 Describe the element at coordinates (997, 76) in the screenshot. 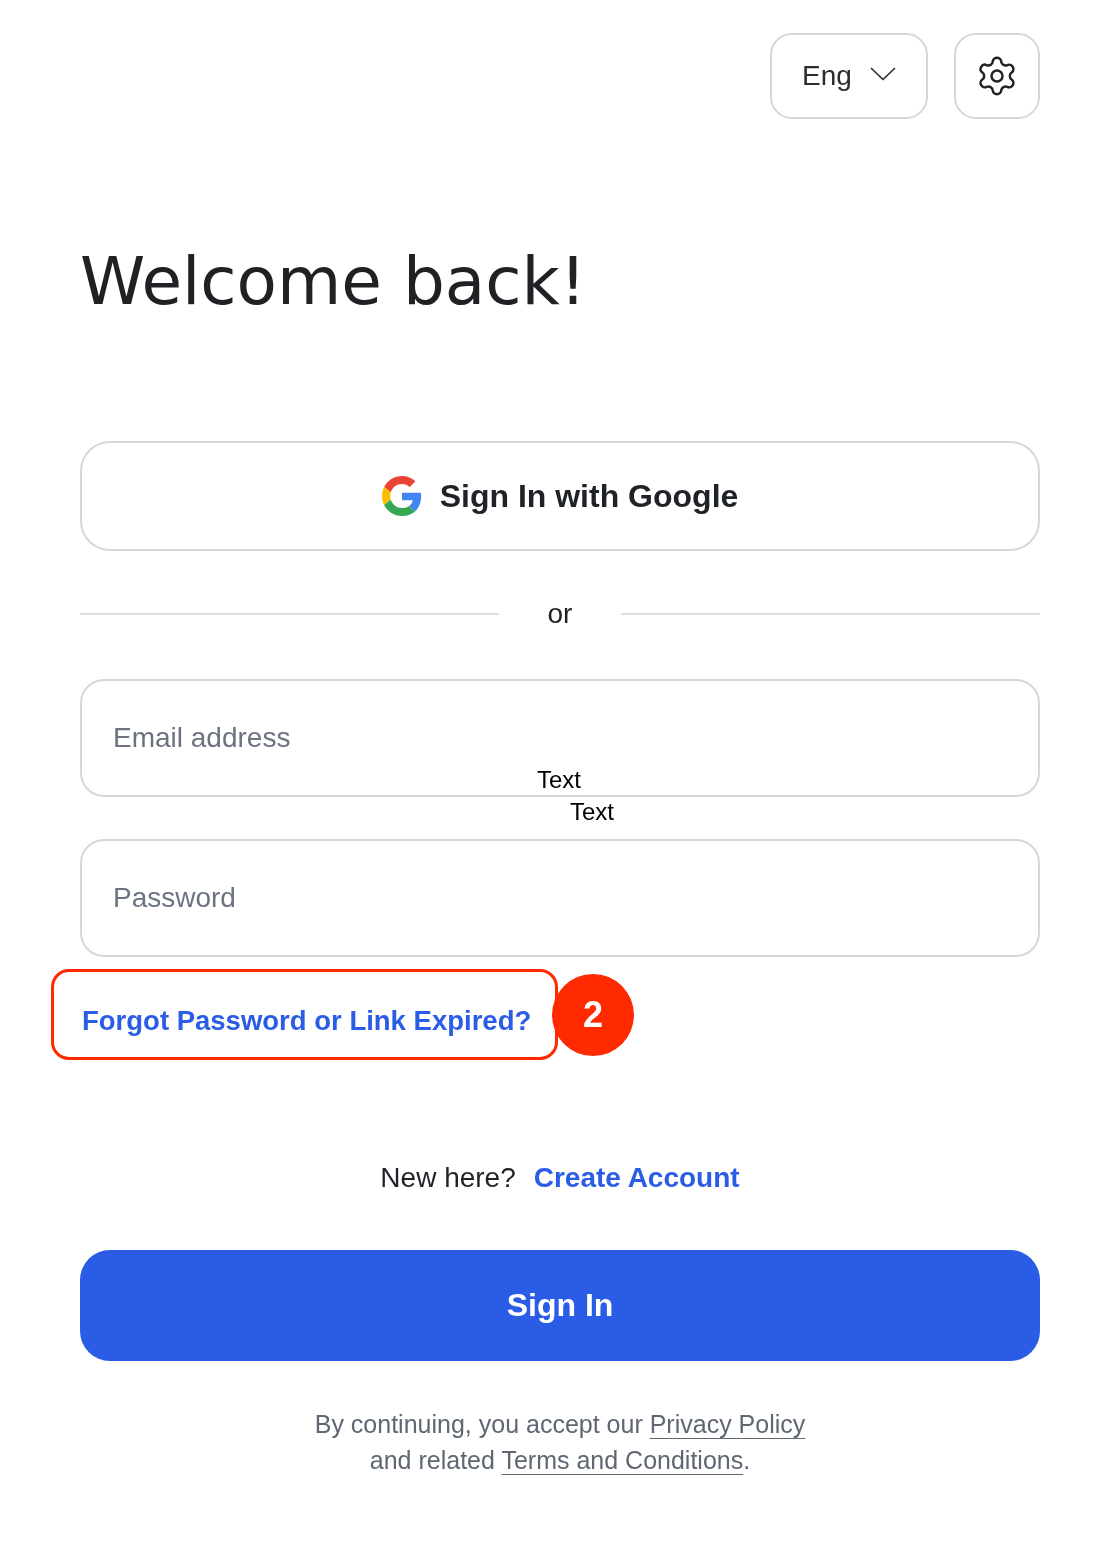

I see `settings-button` at that location.